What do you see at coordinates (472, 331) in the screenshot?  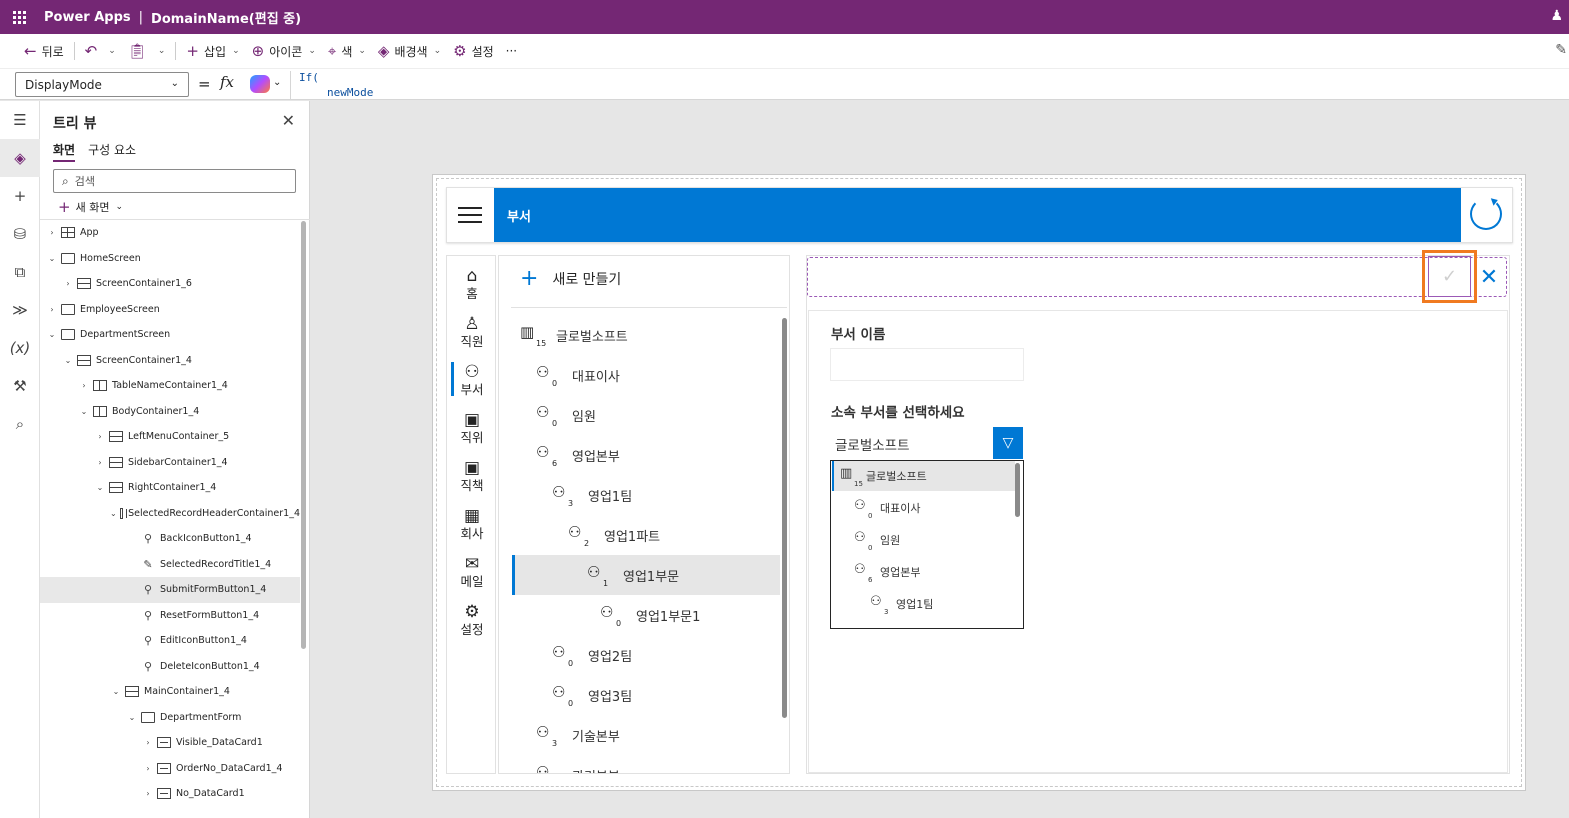 I see `menu-item: ♙ 직원` at bounding box center [472, 331].